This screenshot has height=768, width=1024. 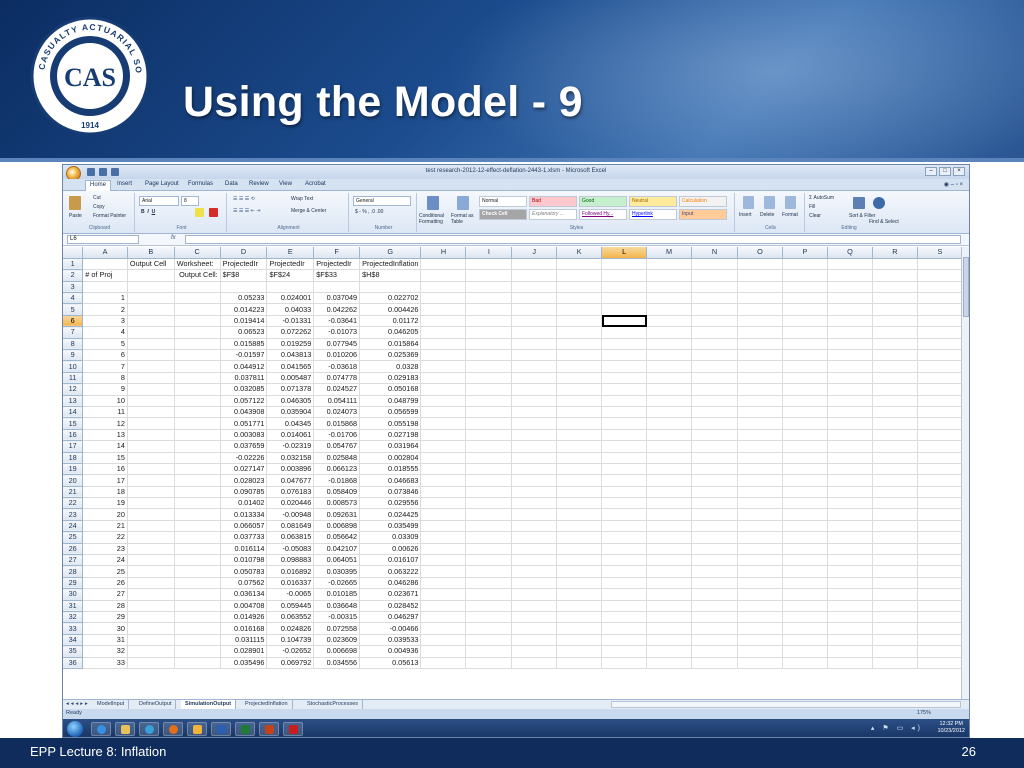 I want to click on cell-M18, so click(x=669, y=458).